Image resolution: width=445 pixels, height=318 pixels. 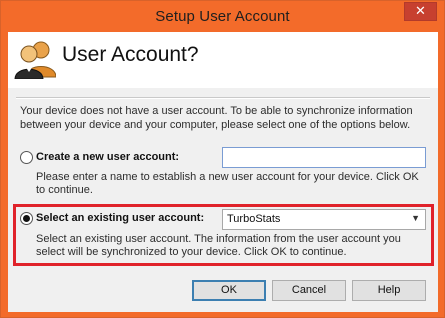 What do you see at coordinates (26, 218) in the screenshot?
I see `existing-account-radio` at bounding box center [26, 218].